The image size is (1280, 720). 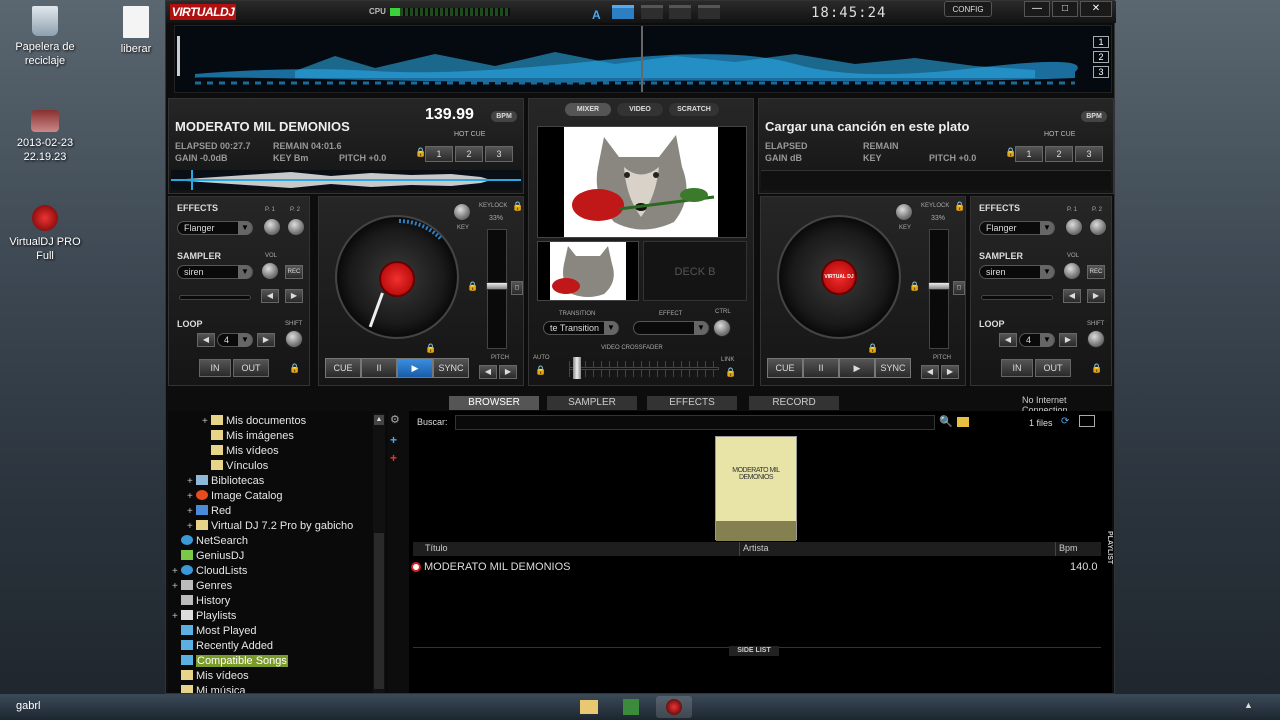 I want to click on tree-scrollbar: ▲, so click(x=379, y=553).